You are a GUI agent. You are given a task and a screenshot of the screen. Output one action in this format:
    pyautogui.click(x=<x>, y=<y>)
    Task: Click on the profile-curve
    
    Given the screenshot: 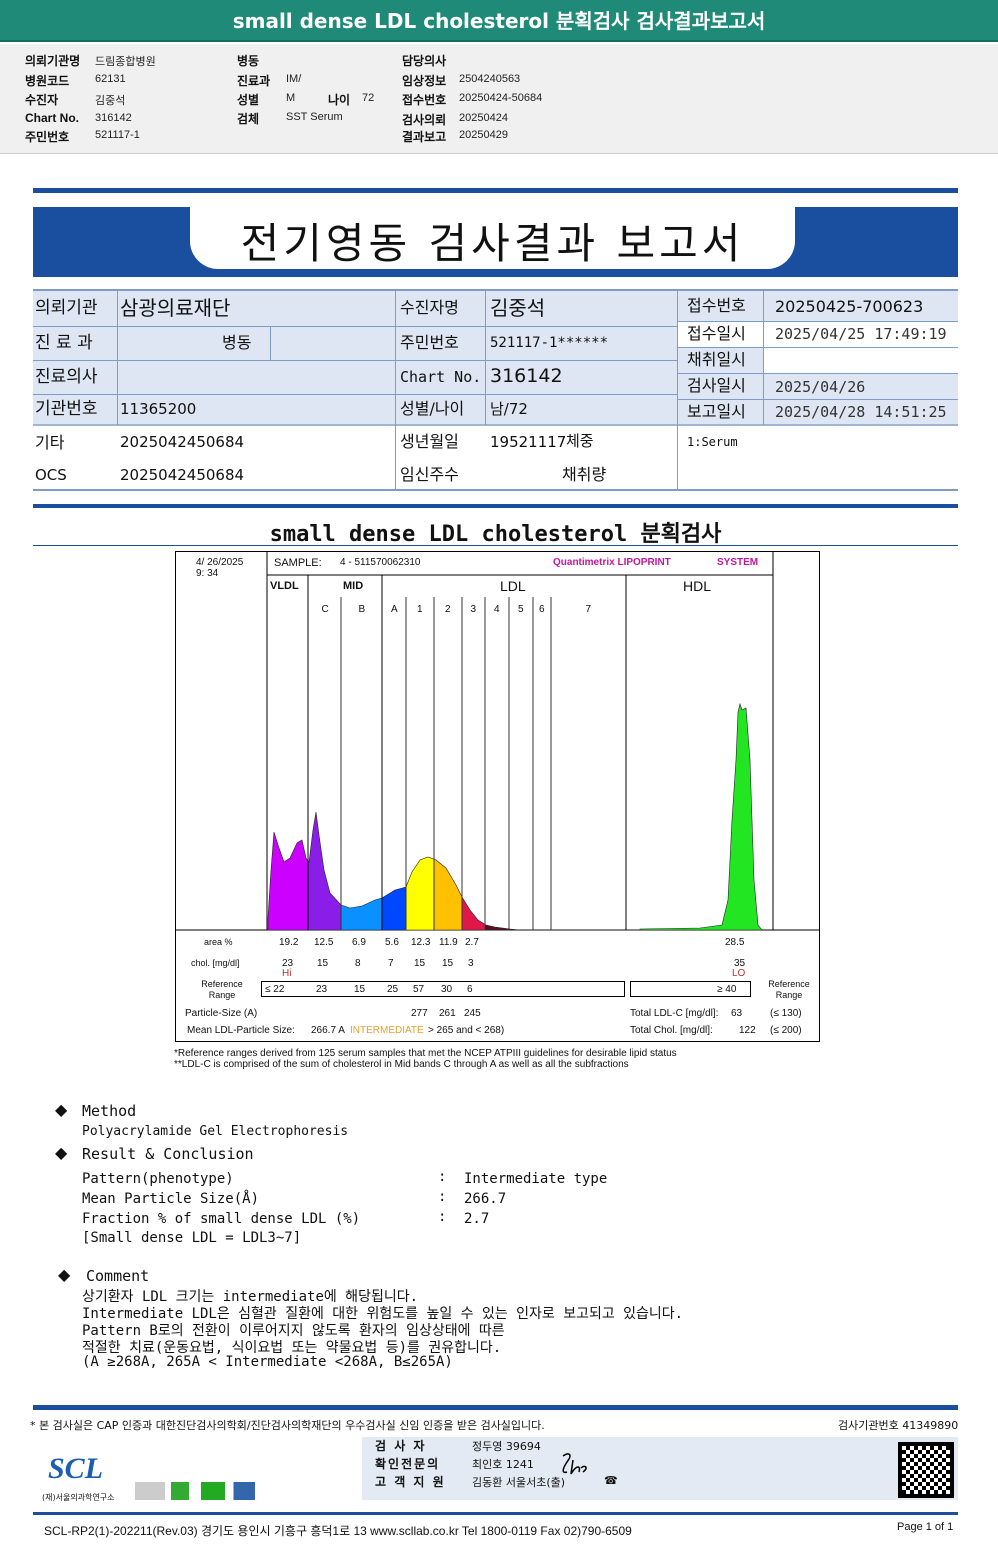 What is the action you would take?
    pyautogui.click(x=515, y=816)
    